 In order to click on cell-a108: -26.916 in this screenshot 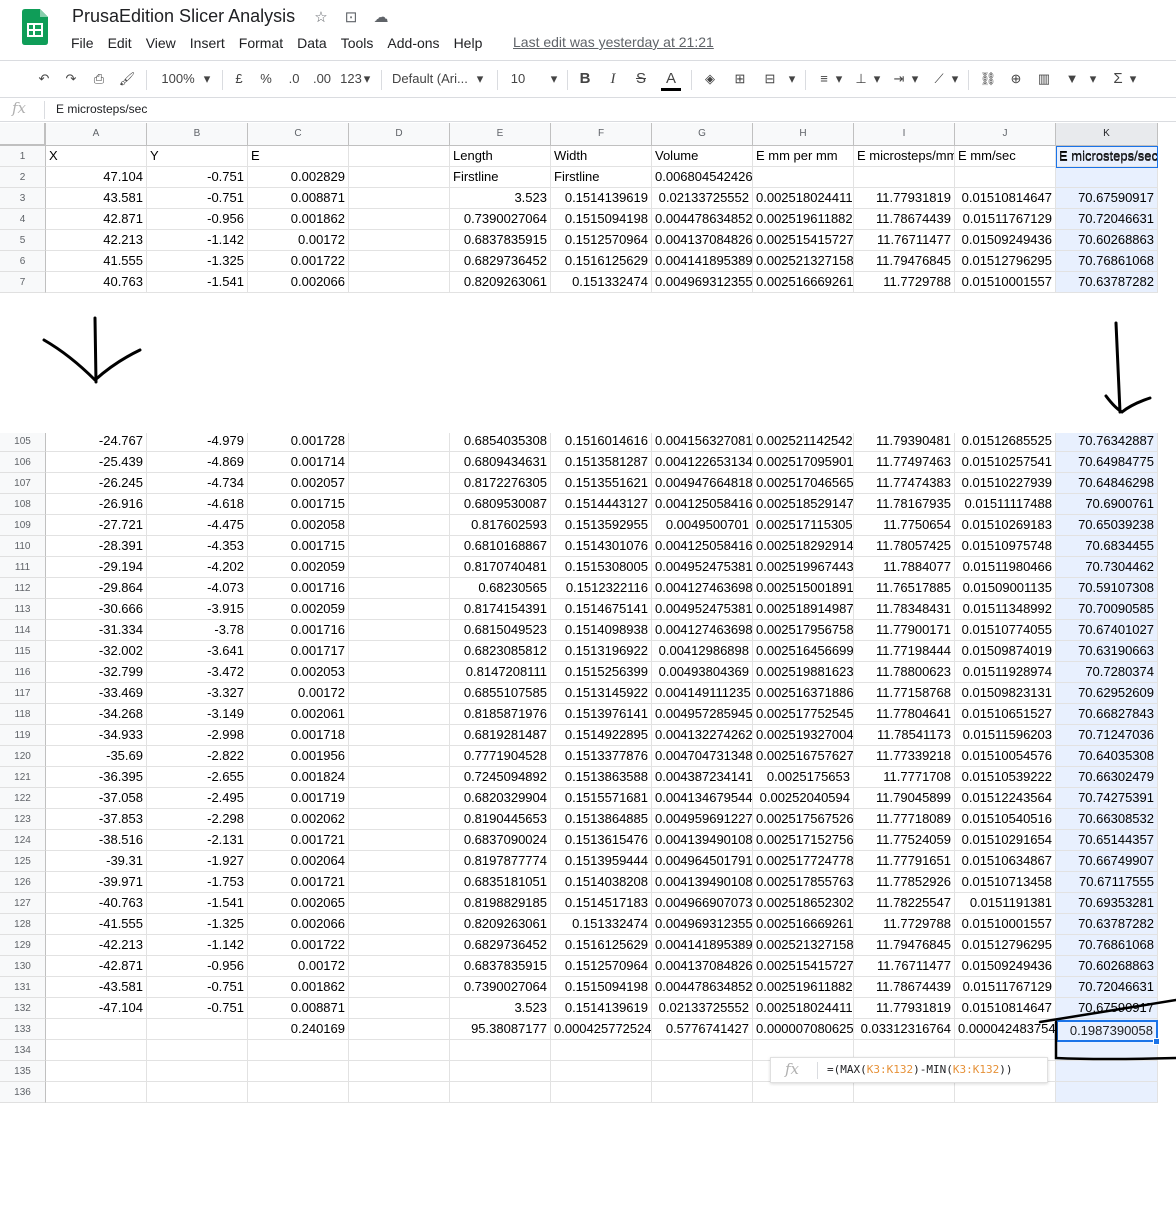, I will do `click(96, 504)`.